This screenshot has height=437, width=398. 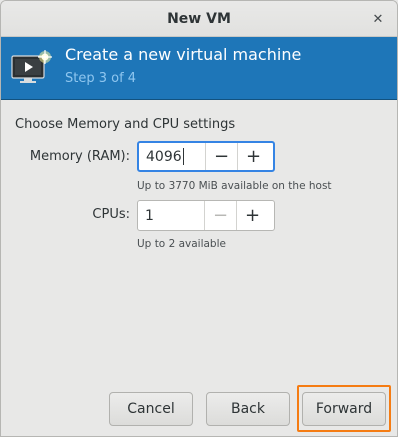 I want to click on memory-hint: Up to 3770 MiB available on the host, so click(x=234, y=186).